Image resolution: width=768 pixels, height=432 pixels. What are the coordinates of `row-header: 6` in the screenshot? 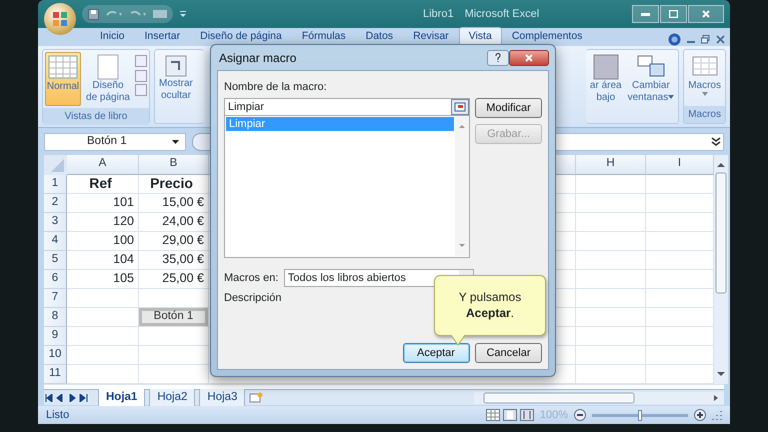 It's located at (55, 279).